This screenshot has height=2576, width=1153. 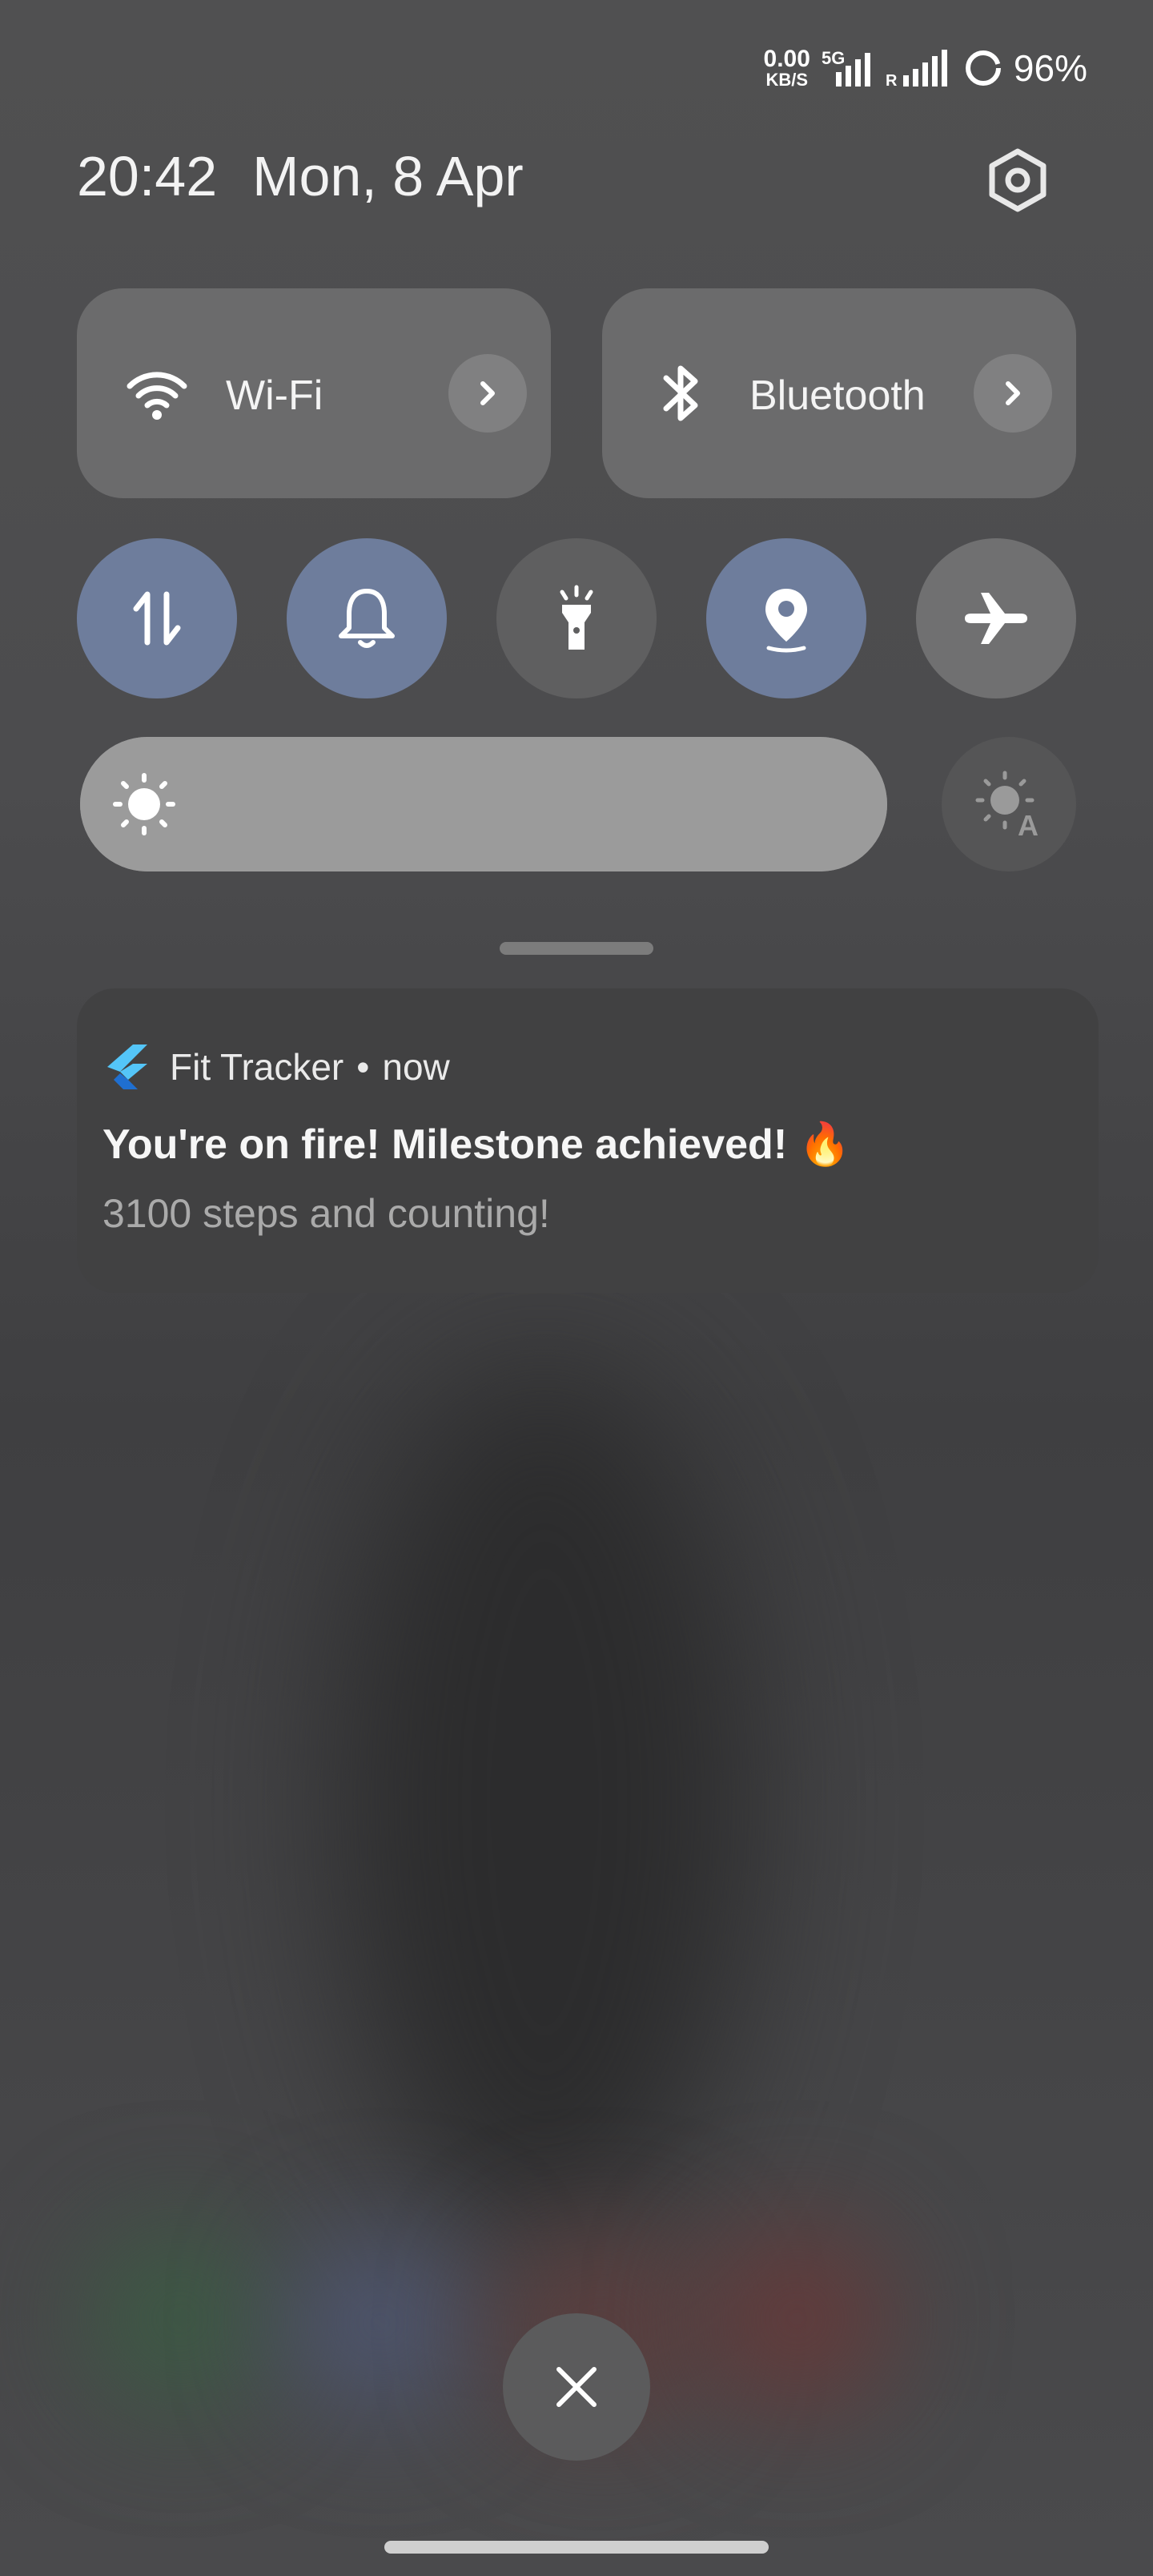 I want to click on home-indicator, so click(x=576, y=2547).